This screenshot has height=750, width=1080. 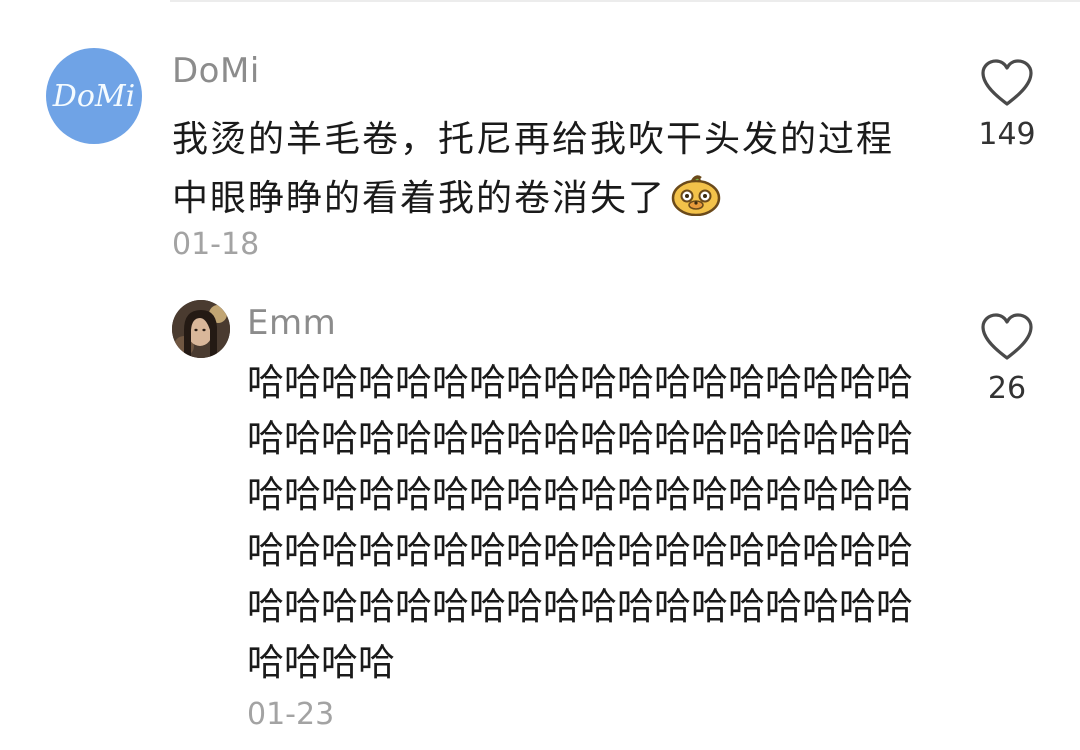 What do you see at coordinates (1007, 388) in the screenshot?
I see `reply-like-count: 26` at bounding box center [1007, 388].